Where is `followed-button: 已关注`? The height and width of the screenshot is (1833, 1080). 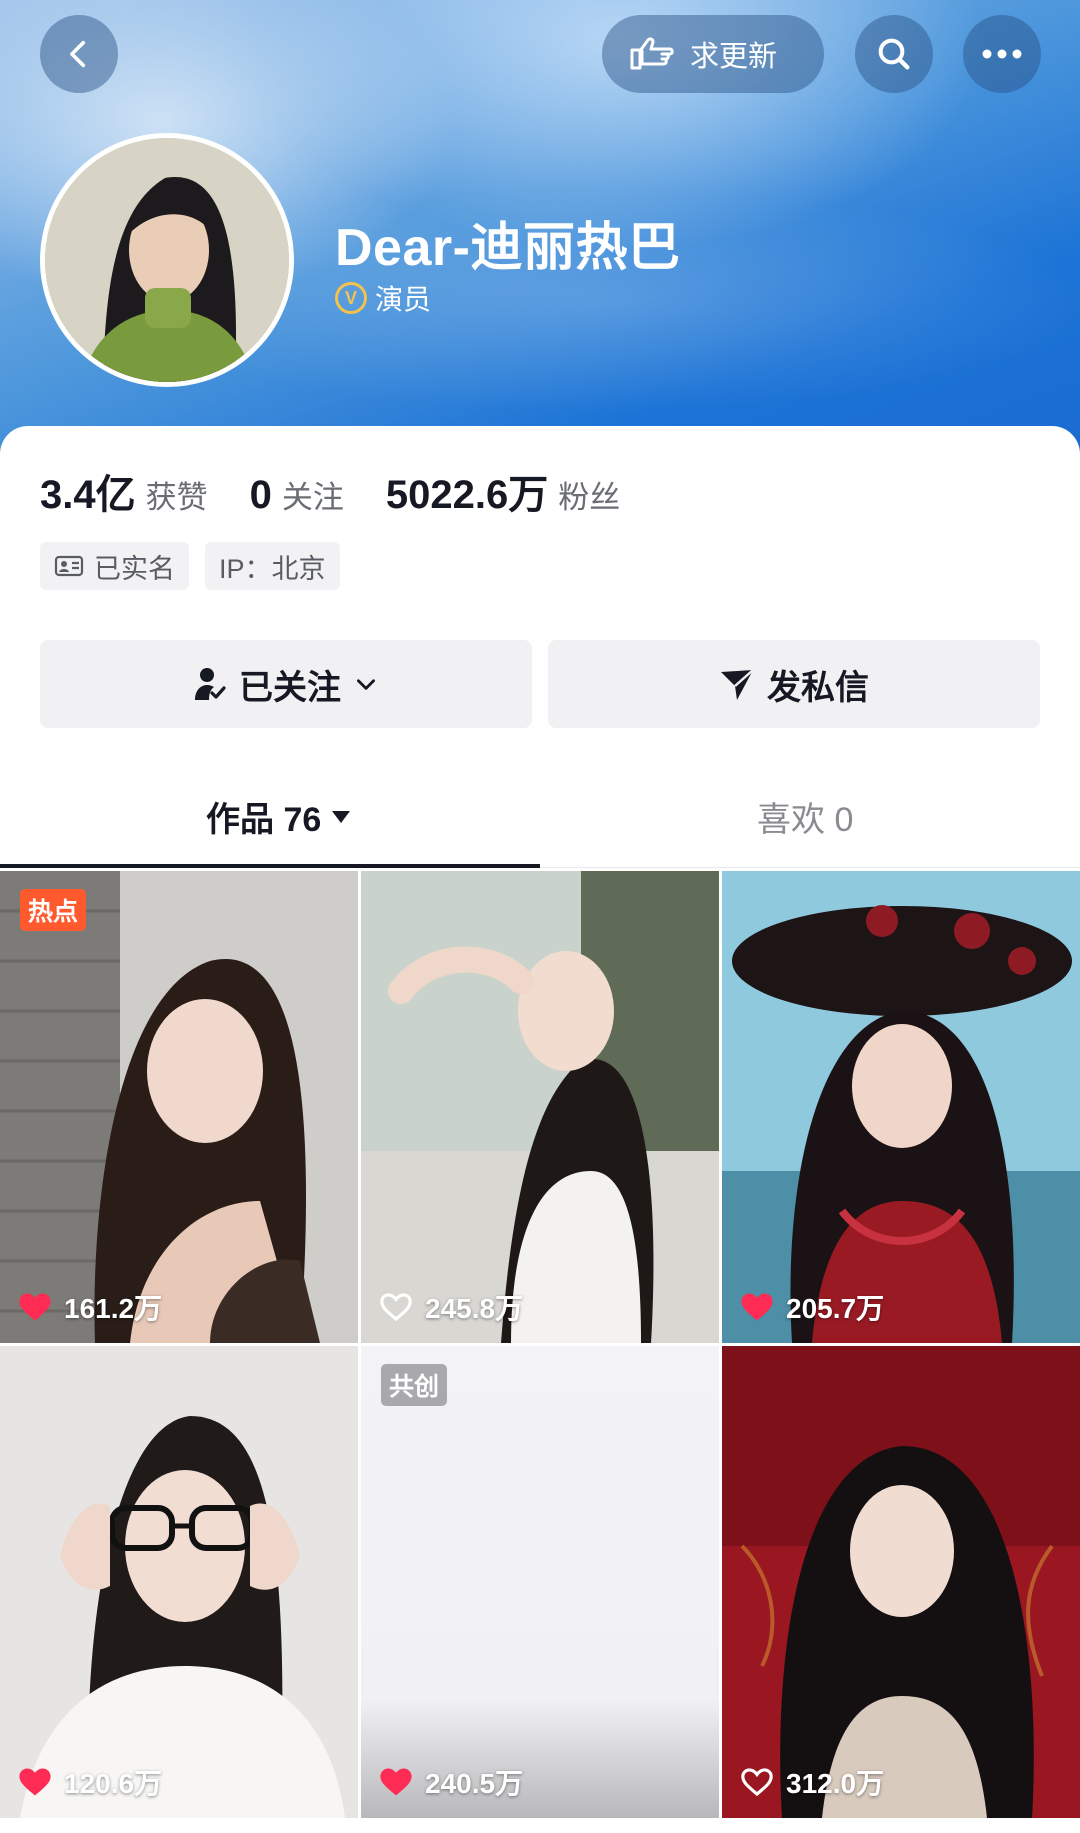 followed-button: 已关注 is located at coordinates (286, 684).